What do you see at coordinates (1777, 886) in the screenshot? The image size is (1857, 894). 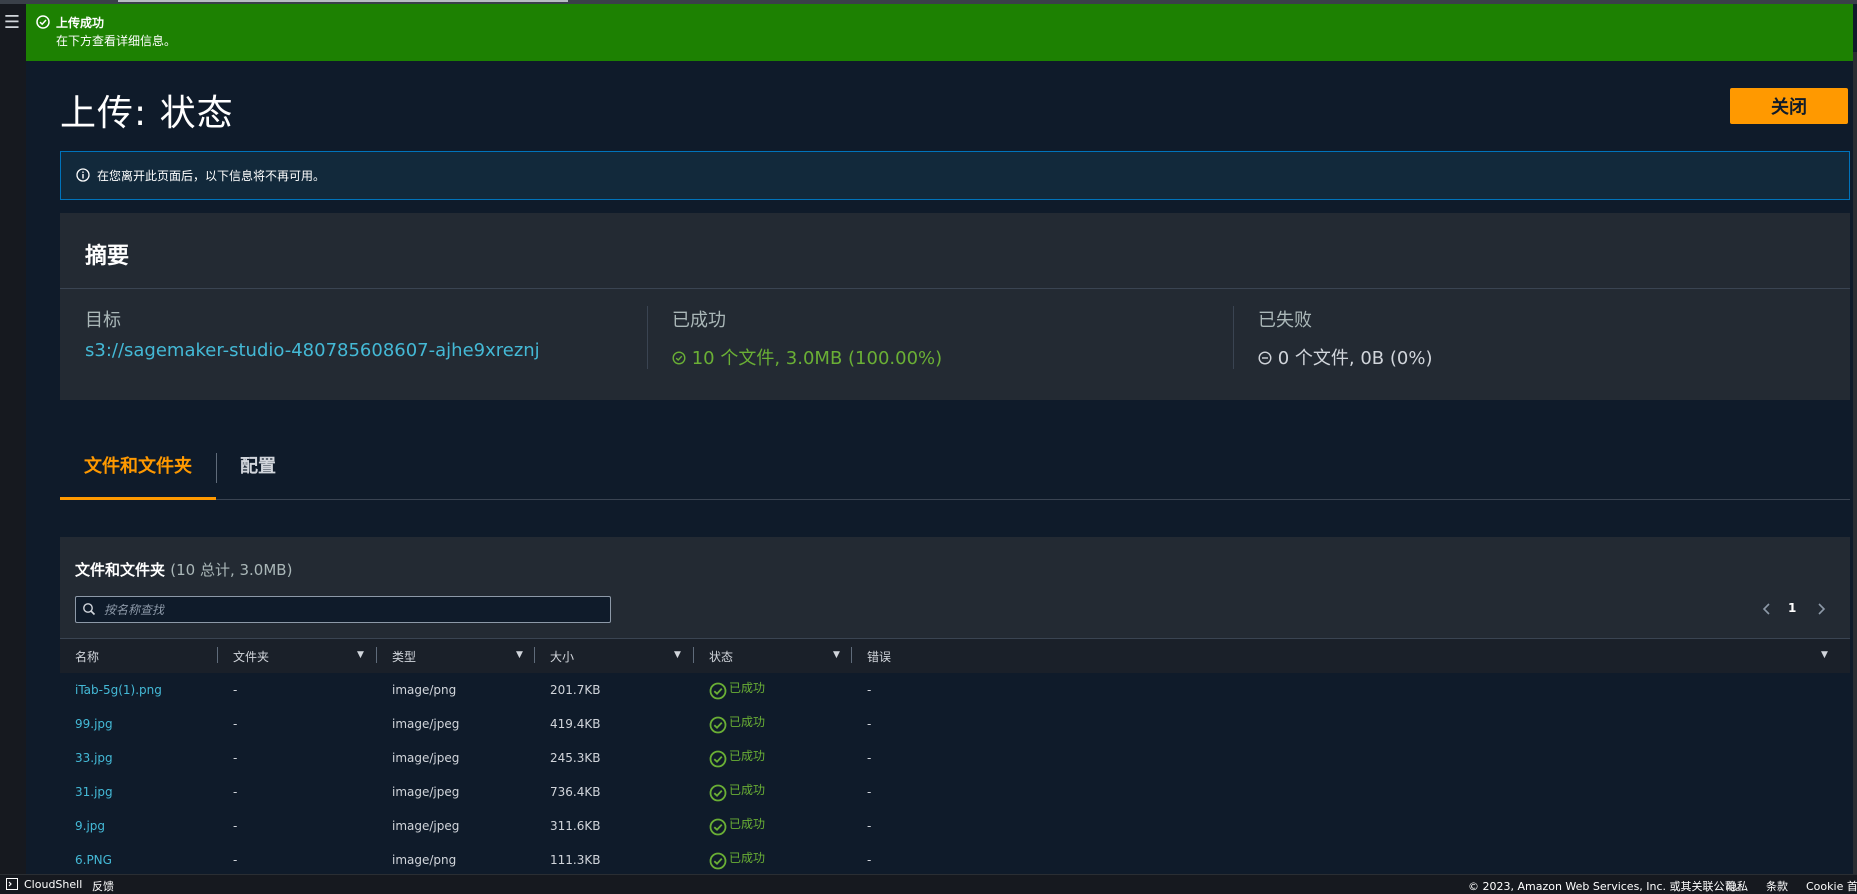 I see `terms-link: 条款` at bounding box center [1777, 886].